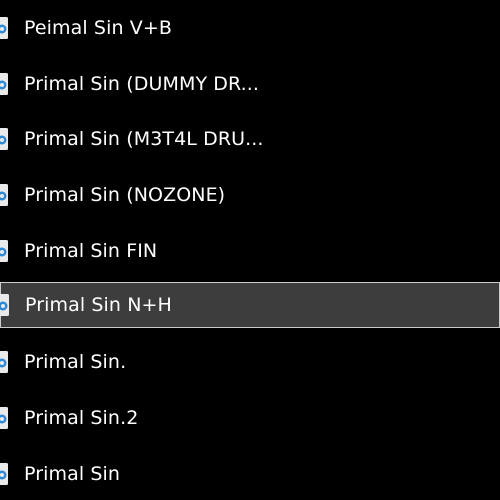  I want to click on file-item: Primal Sin.2, so click(250, 418).